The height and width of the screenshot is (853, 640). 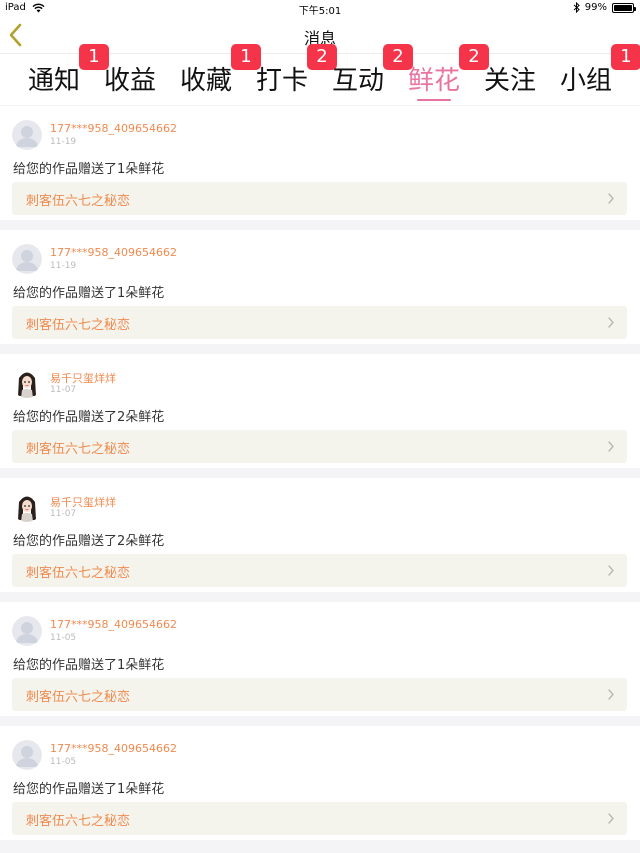 I want to click on tab-5: 鲜花 2, so click(x=443, y=75).